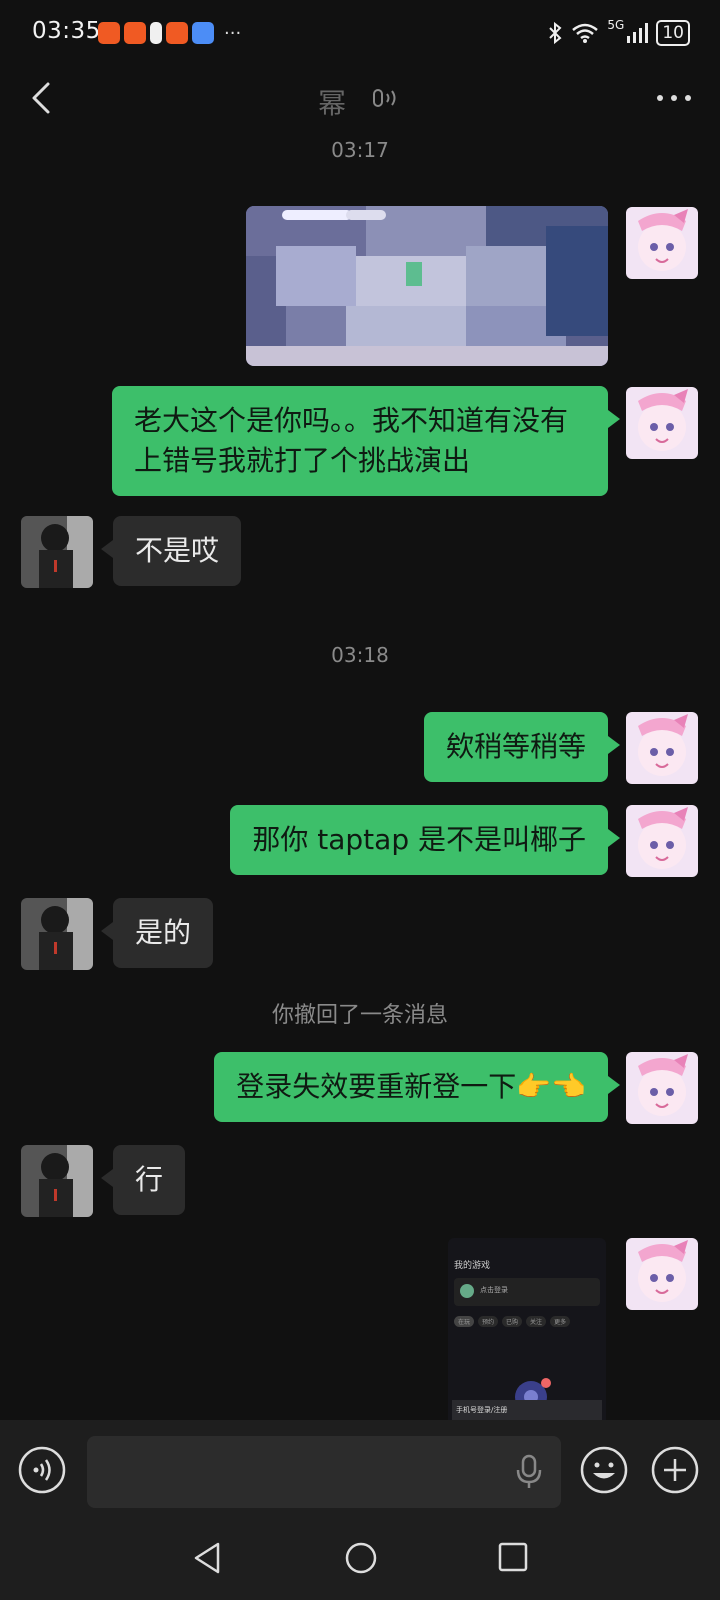  I want to click on message-bubble-sent: 登录失效要重新登一下👉👈, so click(417, 1087).